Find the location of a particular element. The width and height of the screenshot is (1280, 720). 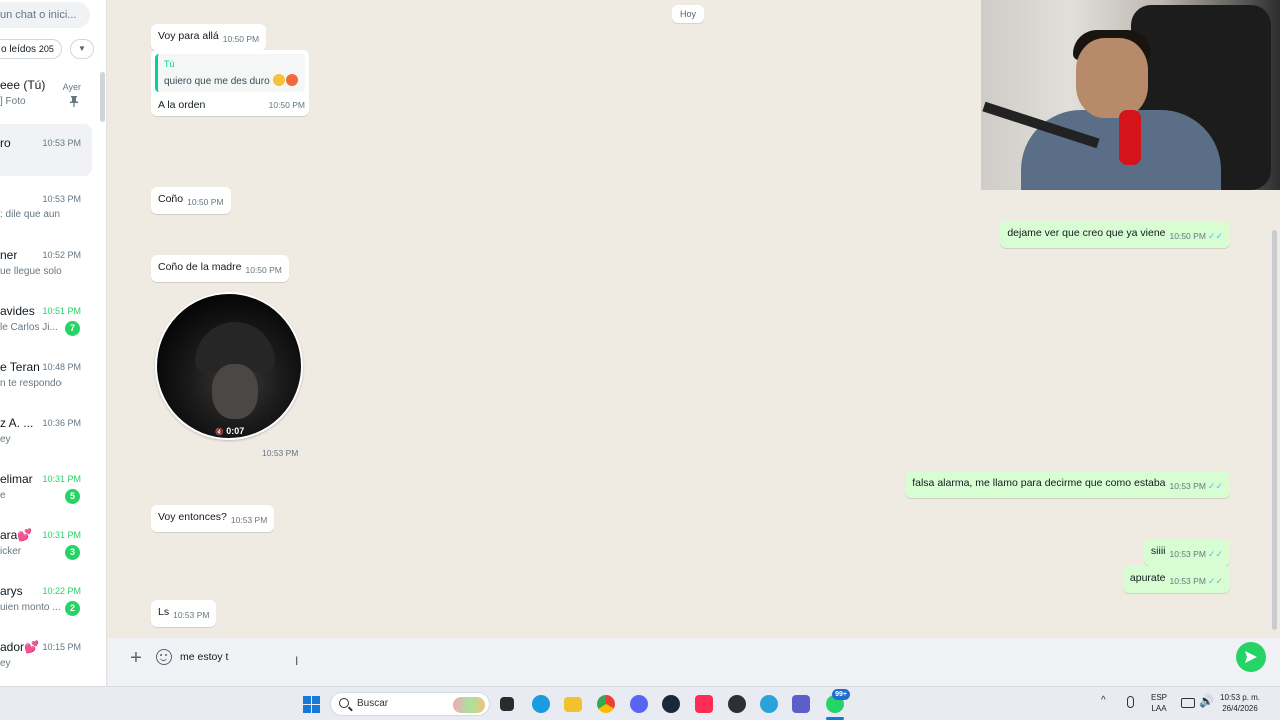

incoming-message: Voy entonces? 10:53 PM is located at coordinates (213, 518).